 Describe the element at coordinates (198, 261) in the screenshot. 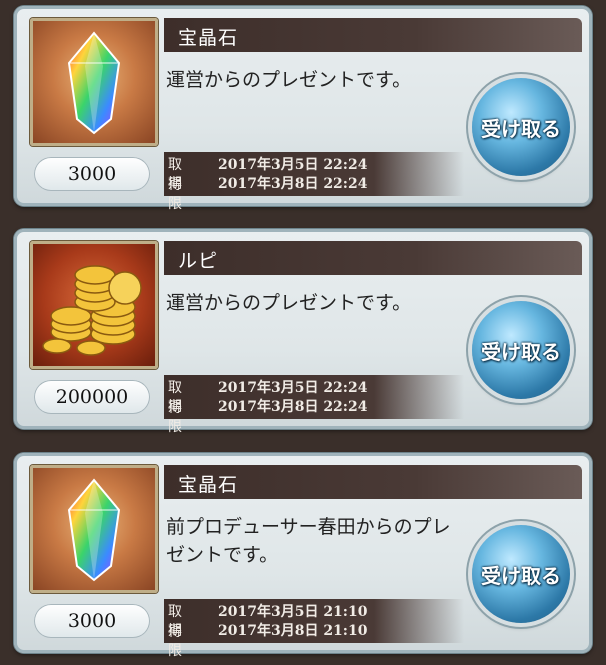

I see `item-name: ルピ` at that location.